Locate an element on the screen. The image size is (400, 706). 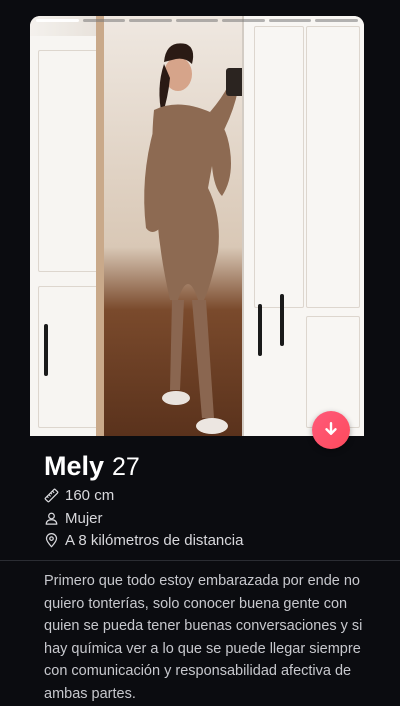
arrow-down-icon is located at coordinates (331, 428).